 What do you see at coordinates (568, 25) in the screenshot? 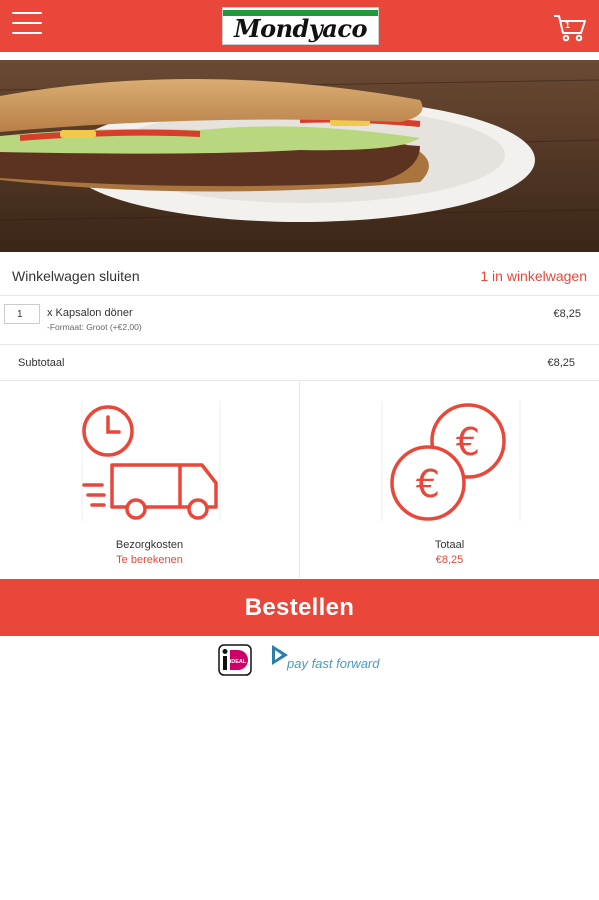
I see `cart-count-badge: 1` at bounding box center [568, 25].